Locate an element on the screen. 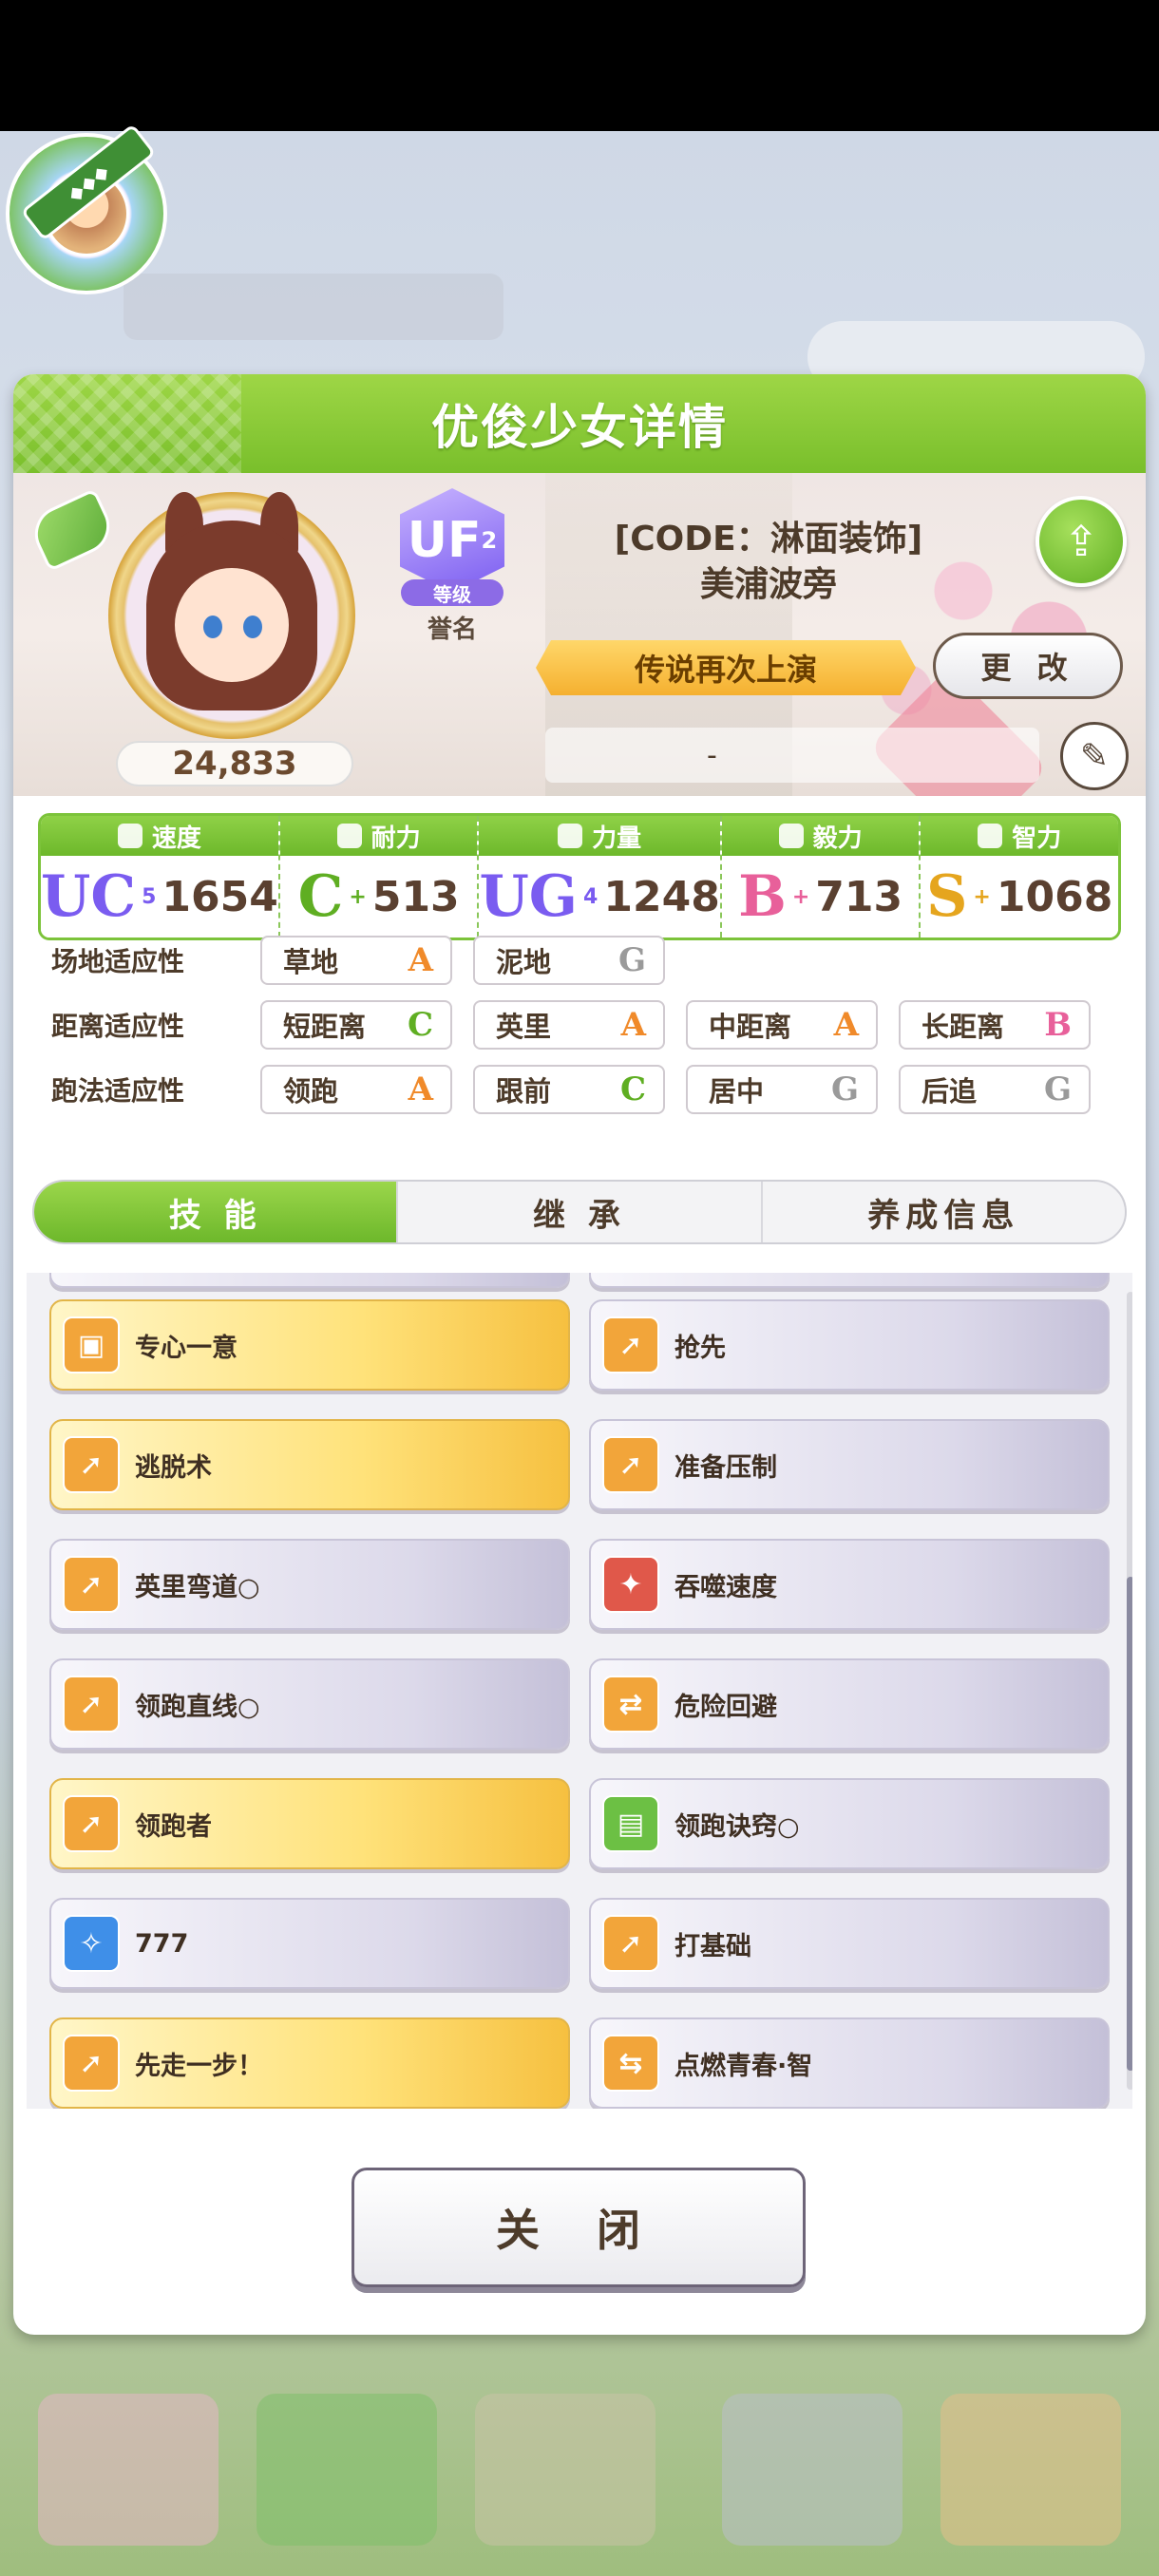  stat-grade: S is located at coordinates (947, 896).